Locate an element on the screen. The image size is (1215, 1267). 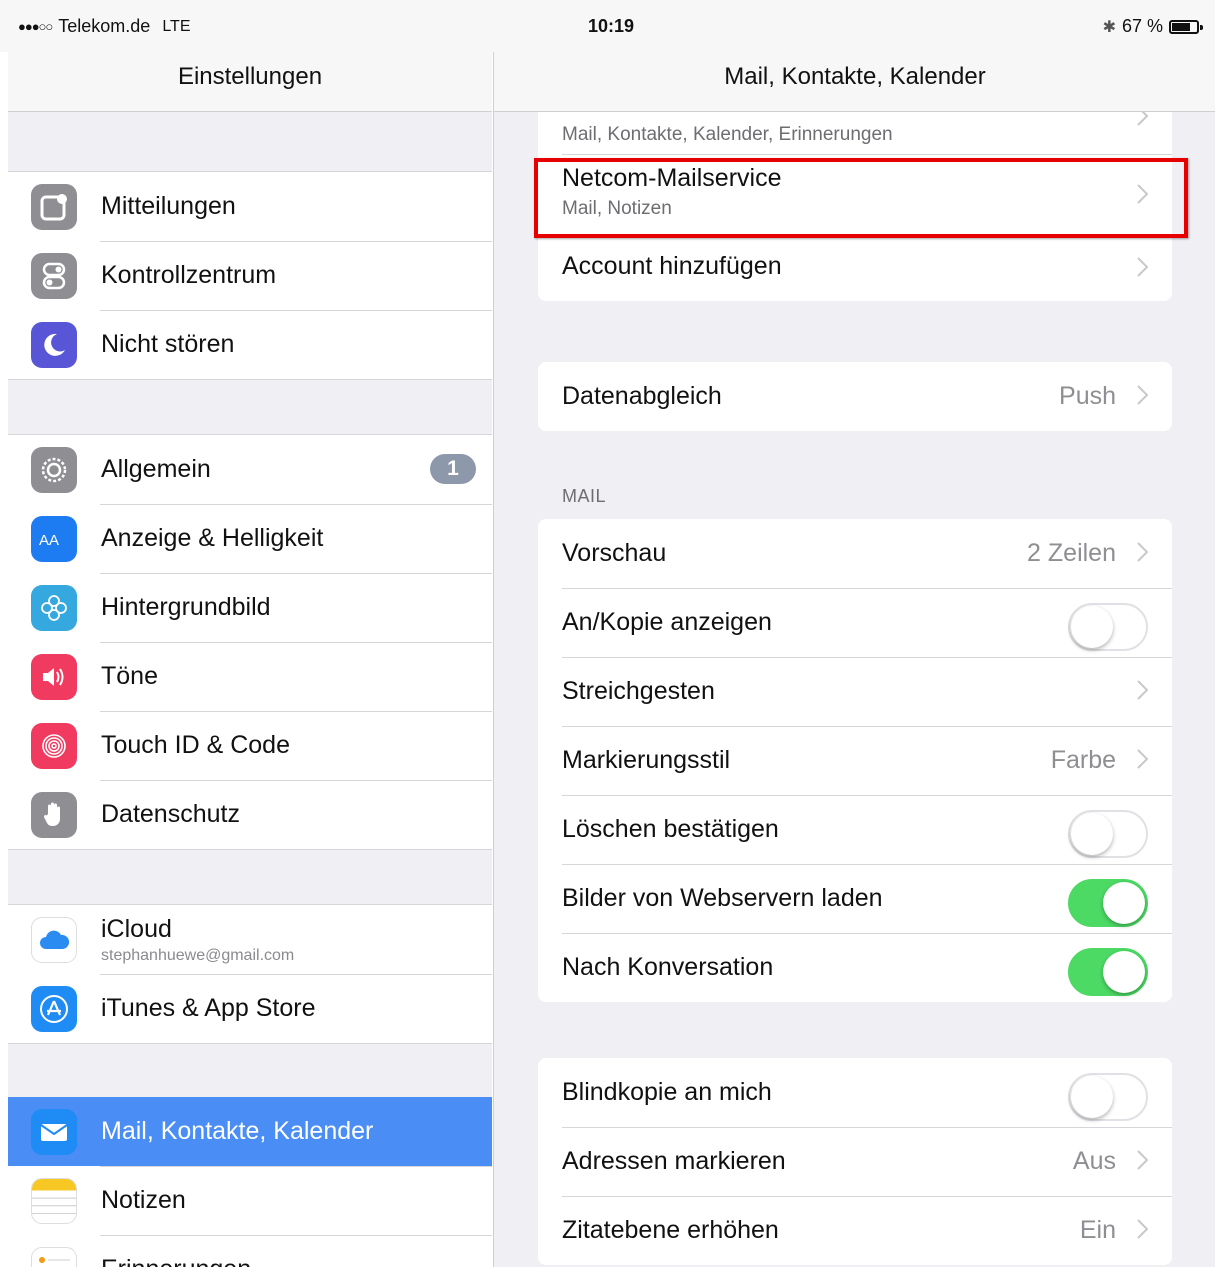
sidebar-item-label: Töne is located at coordinates (129, 676).